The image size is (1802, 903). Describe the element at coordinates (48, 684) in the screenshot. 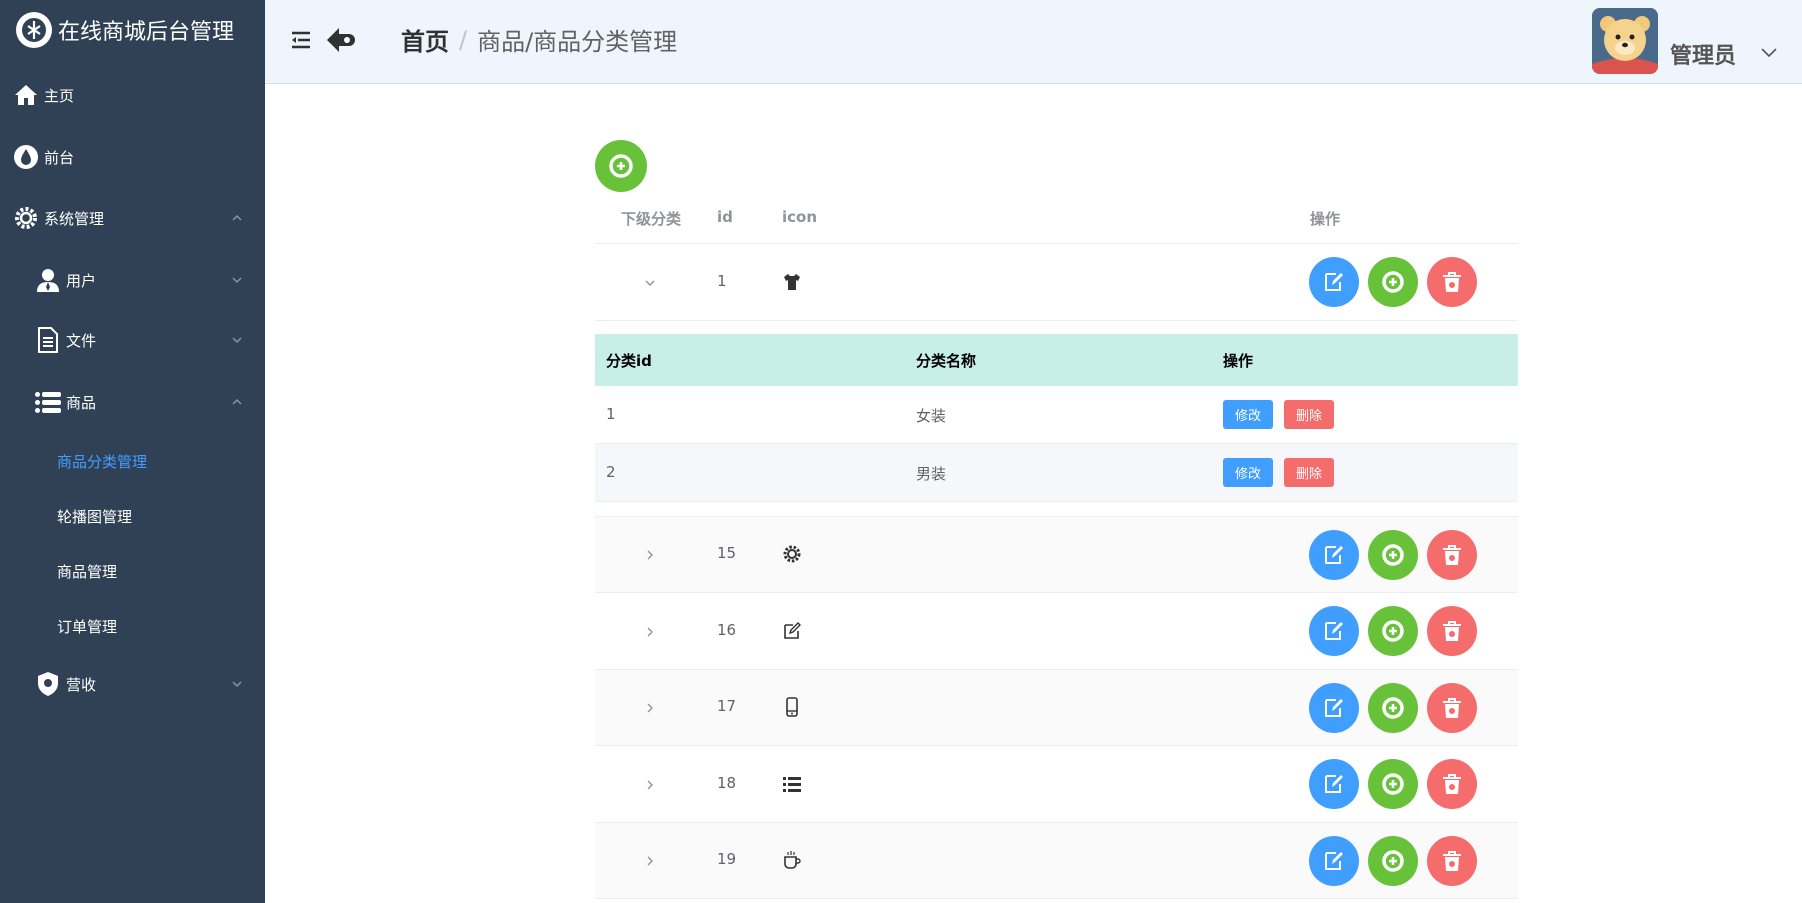

I see `shield-icon` at that location.